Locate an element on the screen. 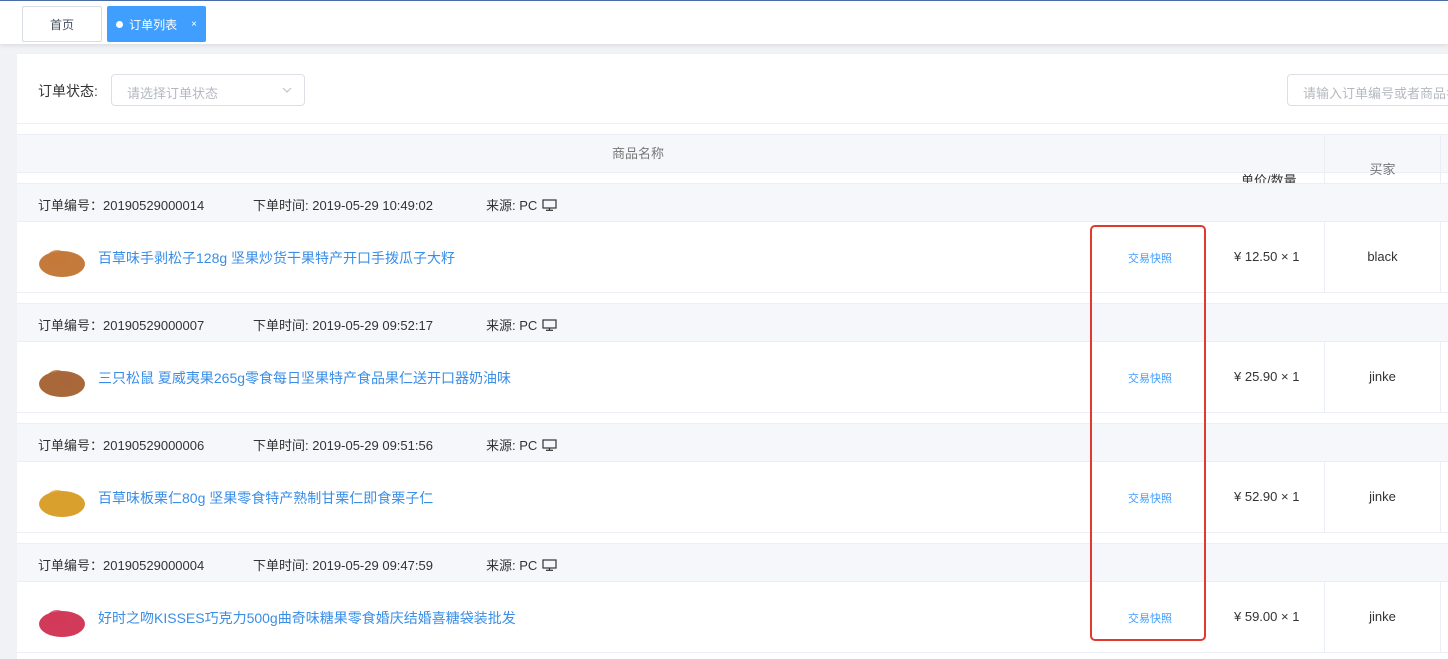 The width and height of the screenshot is (1448, 659). tabs-bar: 首页 订单列表 × is located at coordinates (724, 22).